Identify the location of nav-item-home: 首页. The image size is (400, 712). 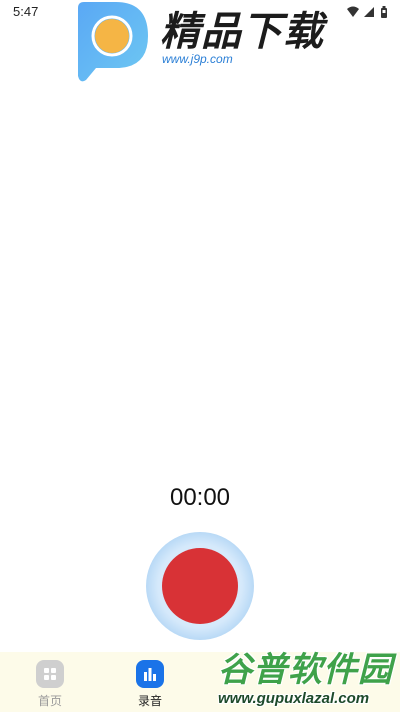
(50, 682).